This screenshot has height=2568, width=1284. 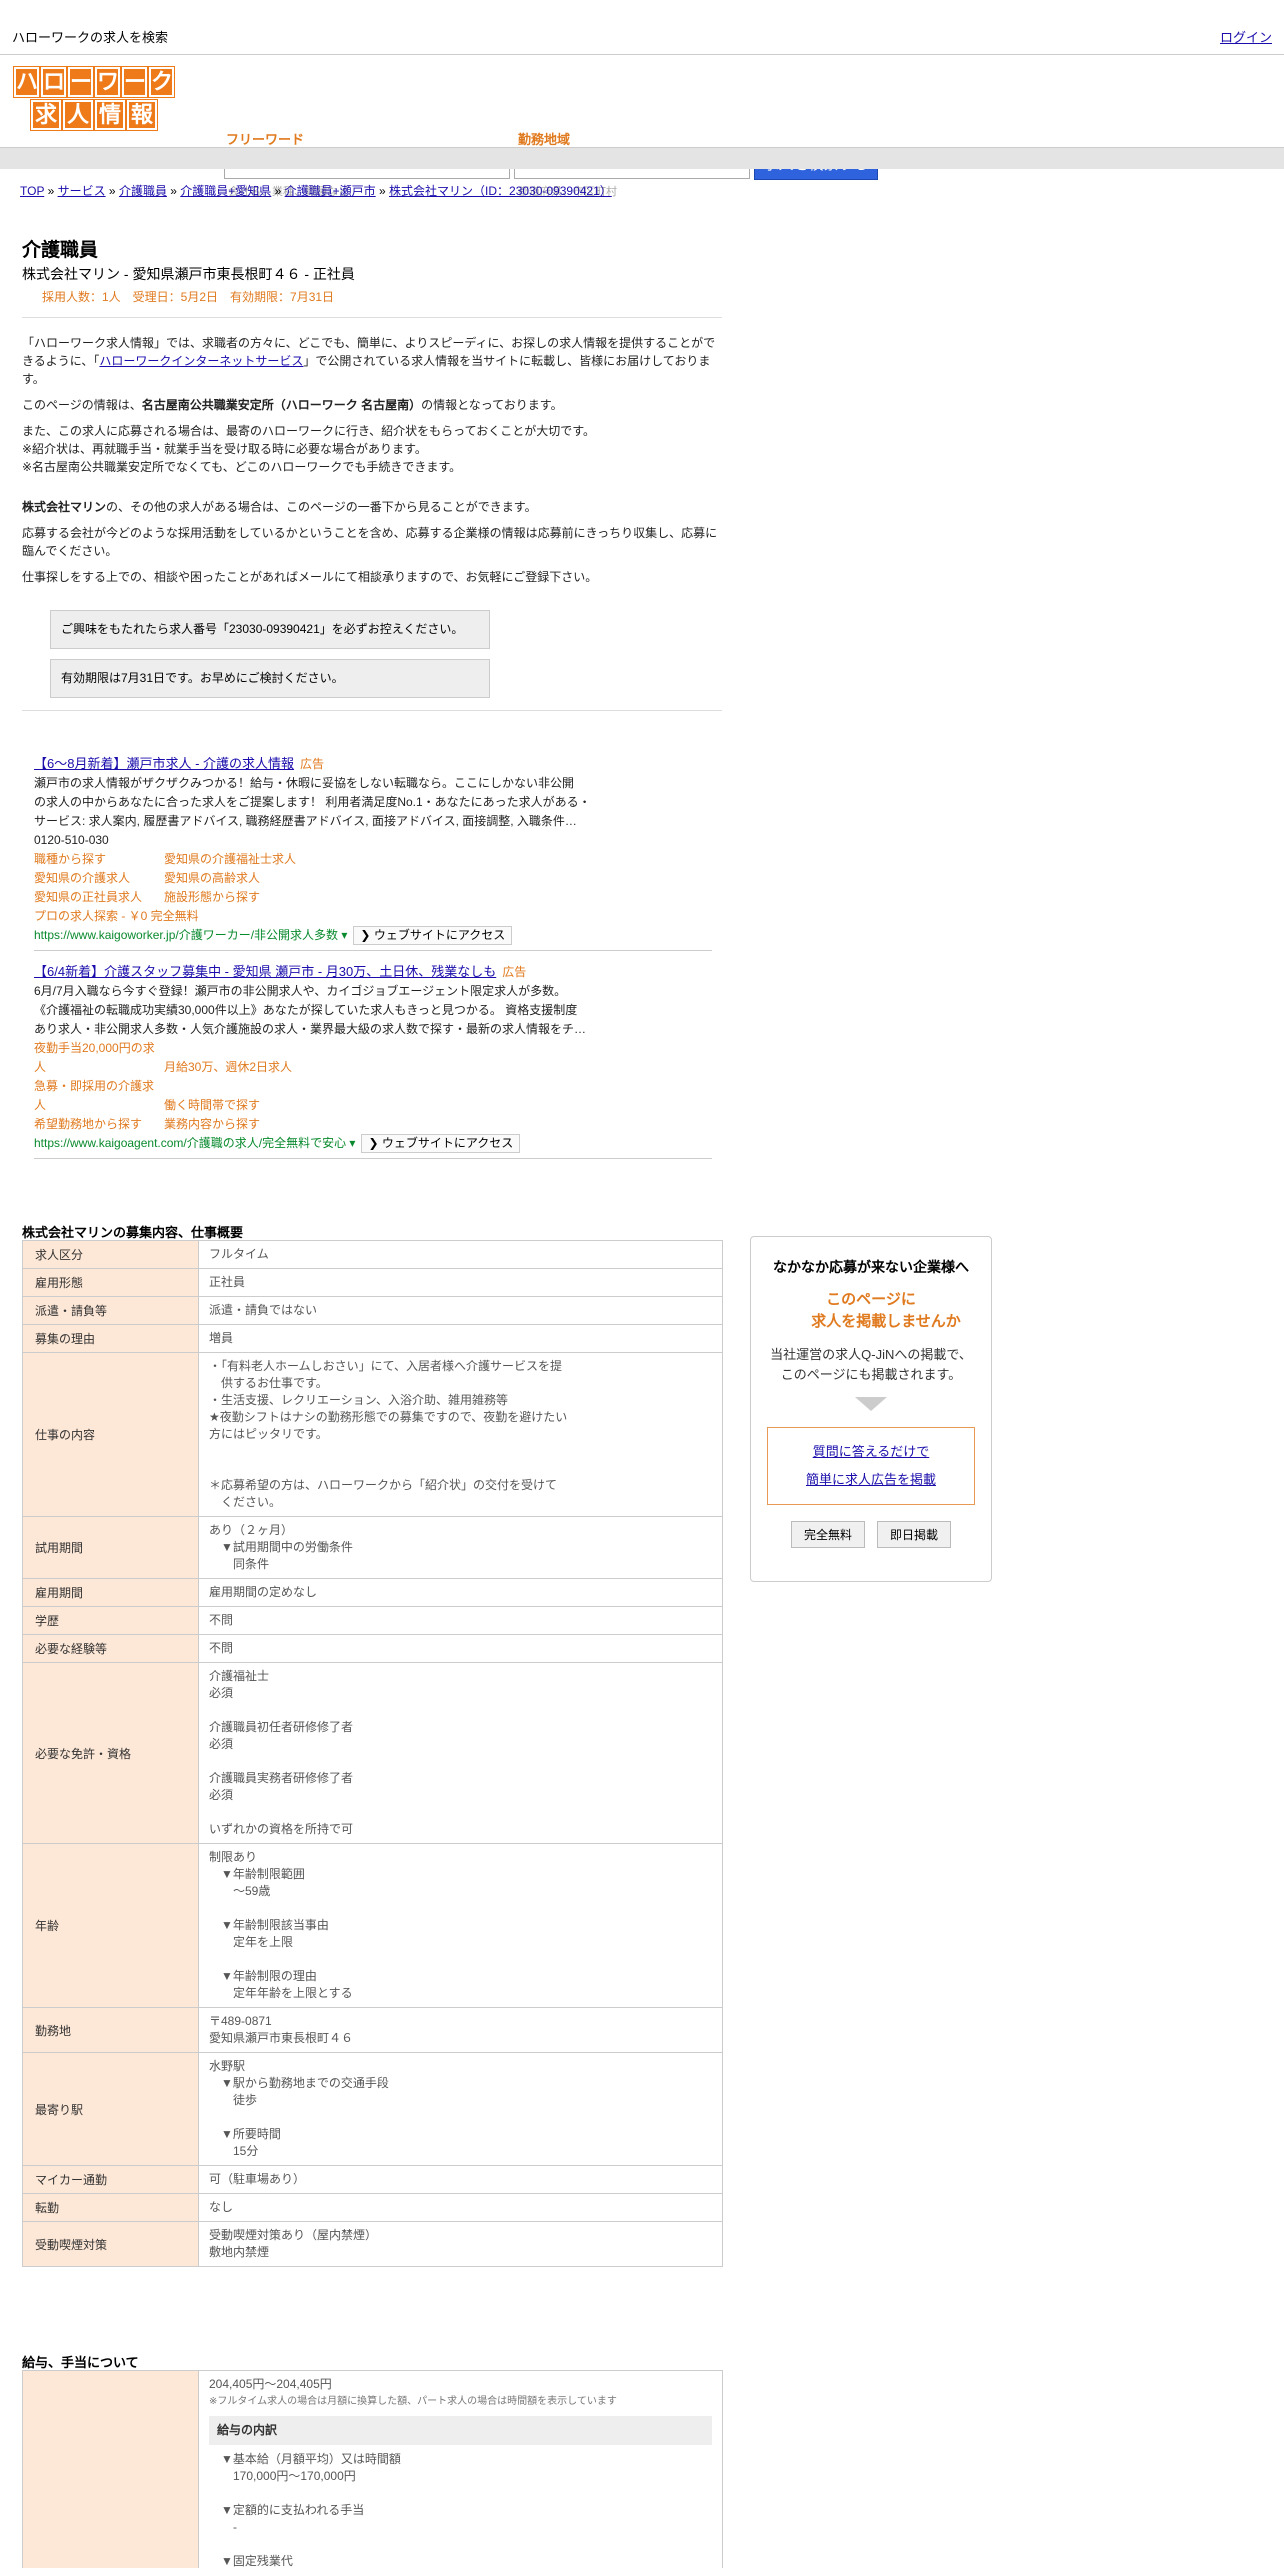 What do you see at coordinates (99, 897) in the screenshot?
I see `ad-sitelink: 愛知県の正社員求人` at bounding box center [99, 897].